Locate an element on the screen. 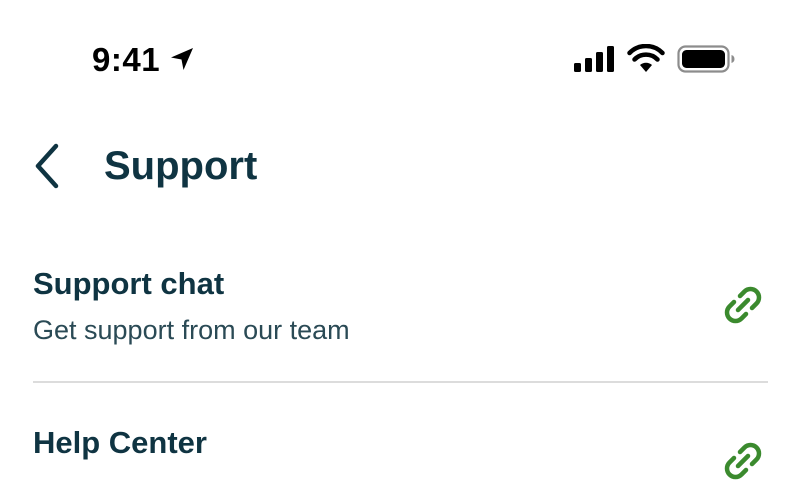  list-item-help-center: Help Center is located at coordinates (400, 450).